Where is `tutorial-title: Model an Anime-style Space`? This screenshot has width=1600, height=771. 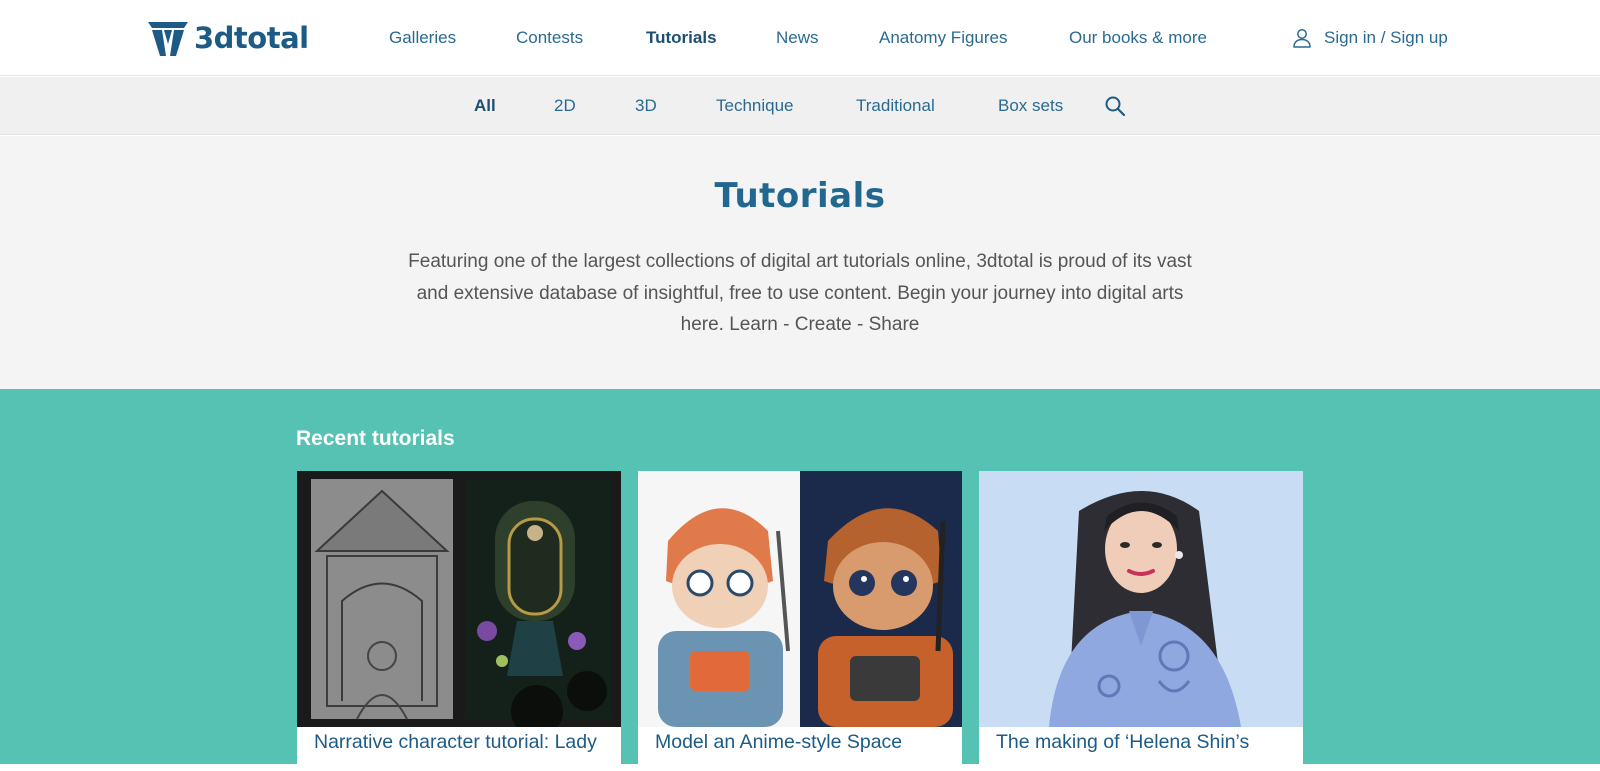
tutorial-title: Model an Anime-style Space is located at coordinates (779, 742).